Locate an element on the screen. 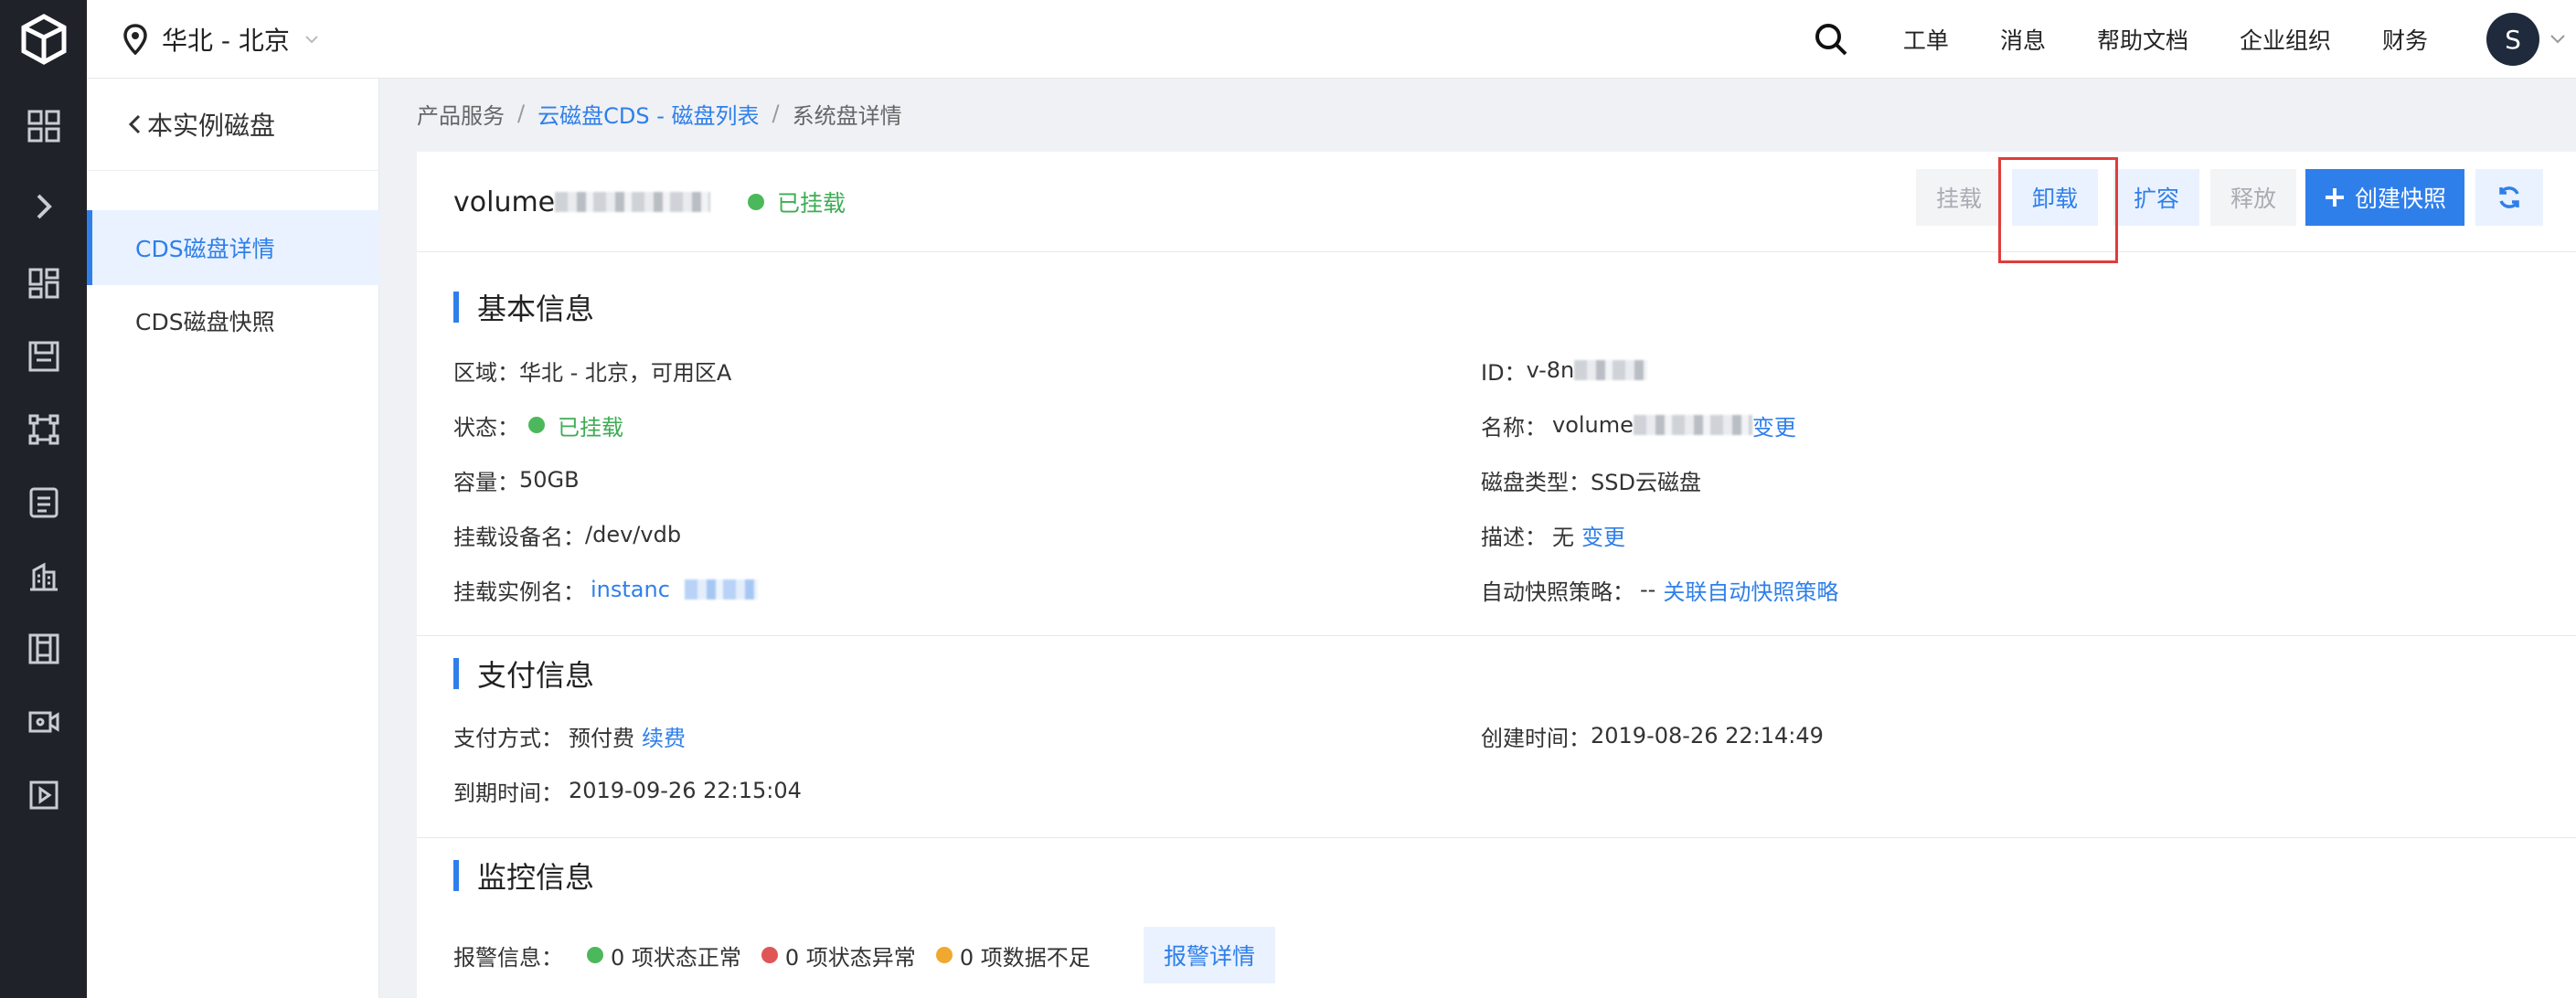  card-header: volume 已挂载 挂载 卸载 扩容 释放 创建快照 is located at coordinates (1496, 207).